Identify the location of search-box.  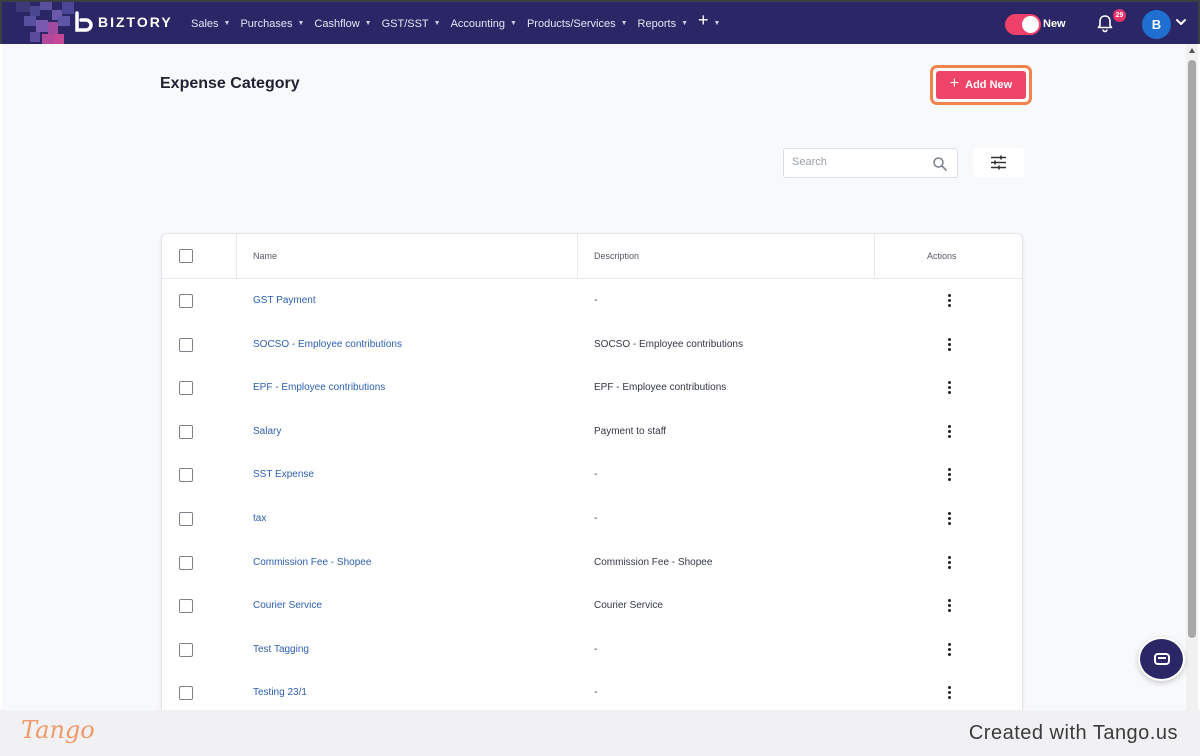
(870, 163).